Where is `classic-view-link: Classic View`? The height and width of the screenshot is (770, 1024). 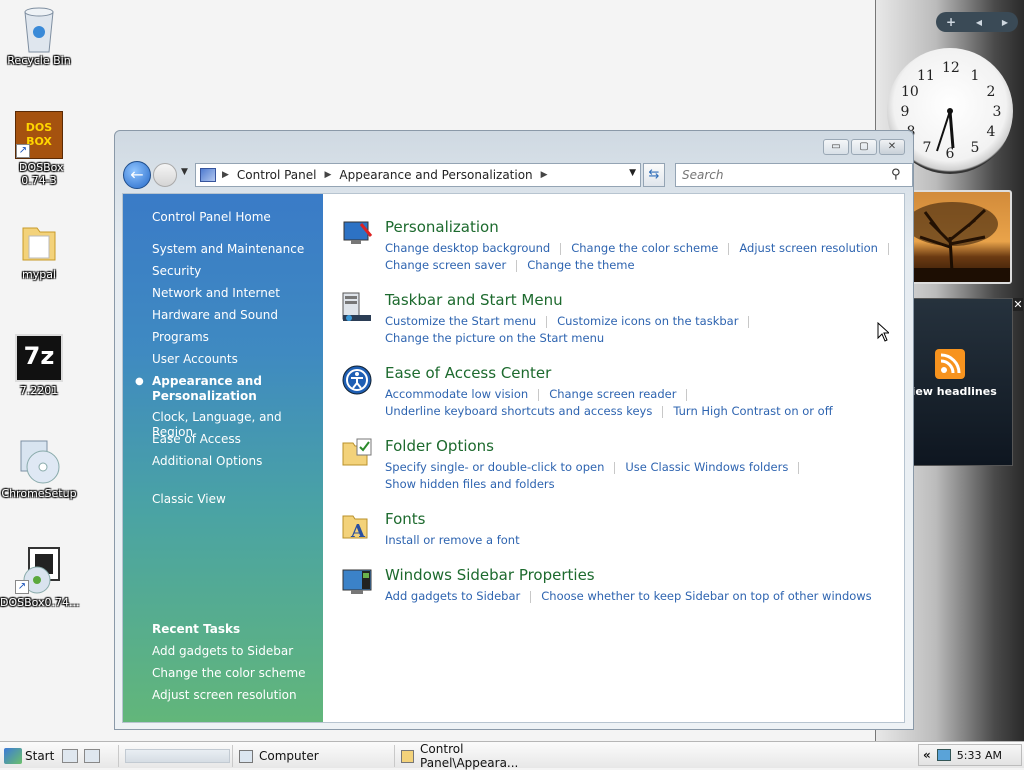 classic-view-link: Classic View is located at coordinates (189, 499).